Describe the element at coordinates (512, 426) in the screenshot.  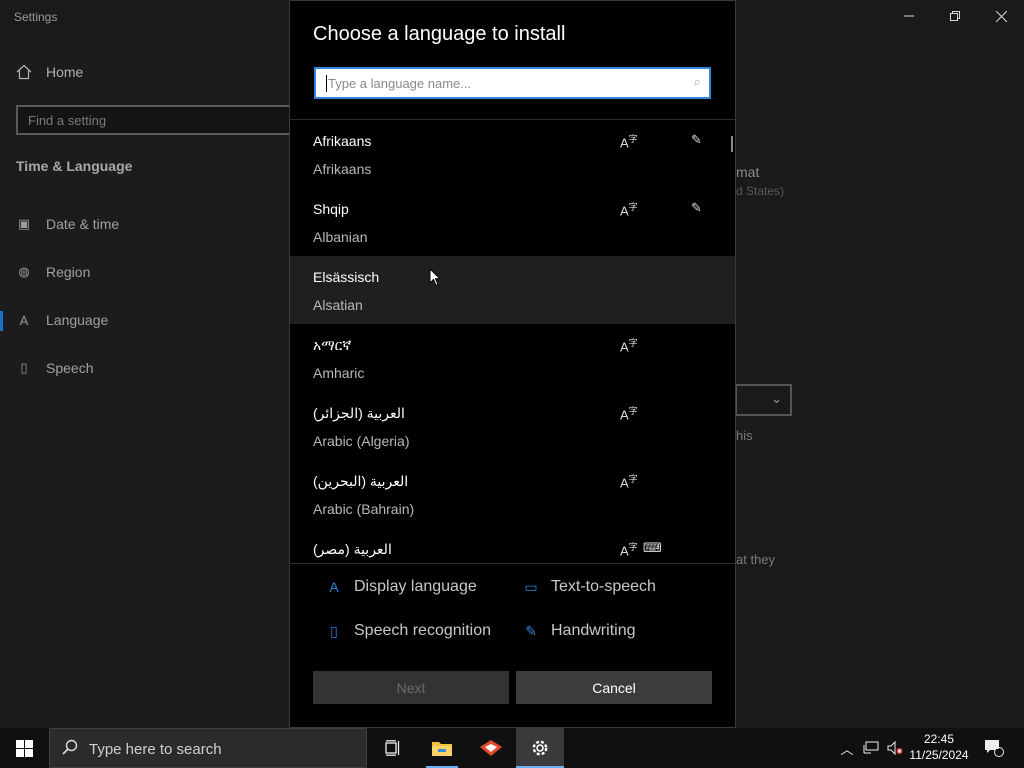
I see `language-item: العربية (الجزائر) Arabic (Algeria) A字` at that location.